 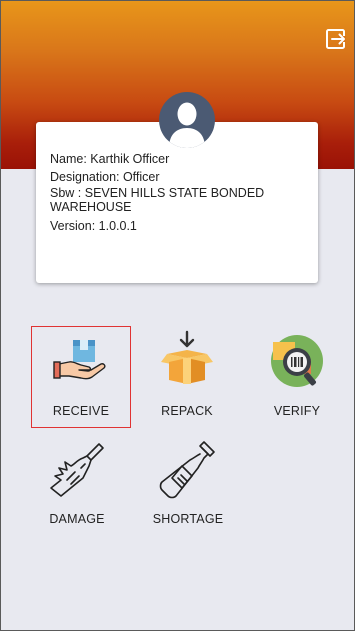 I want to click on tile-verify: VERIFY, so click(x=297, y=377).